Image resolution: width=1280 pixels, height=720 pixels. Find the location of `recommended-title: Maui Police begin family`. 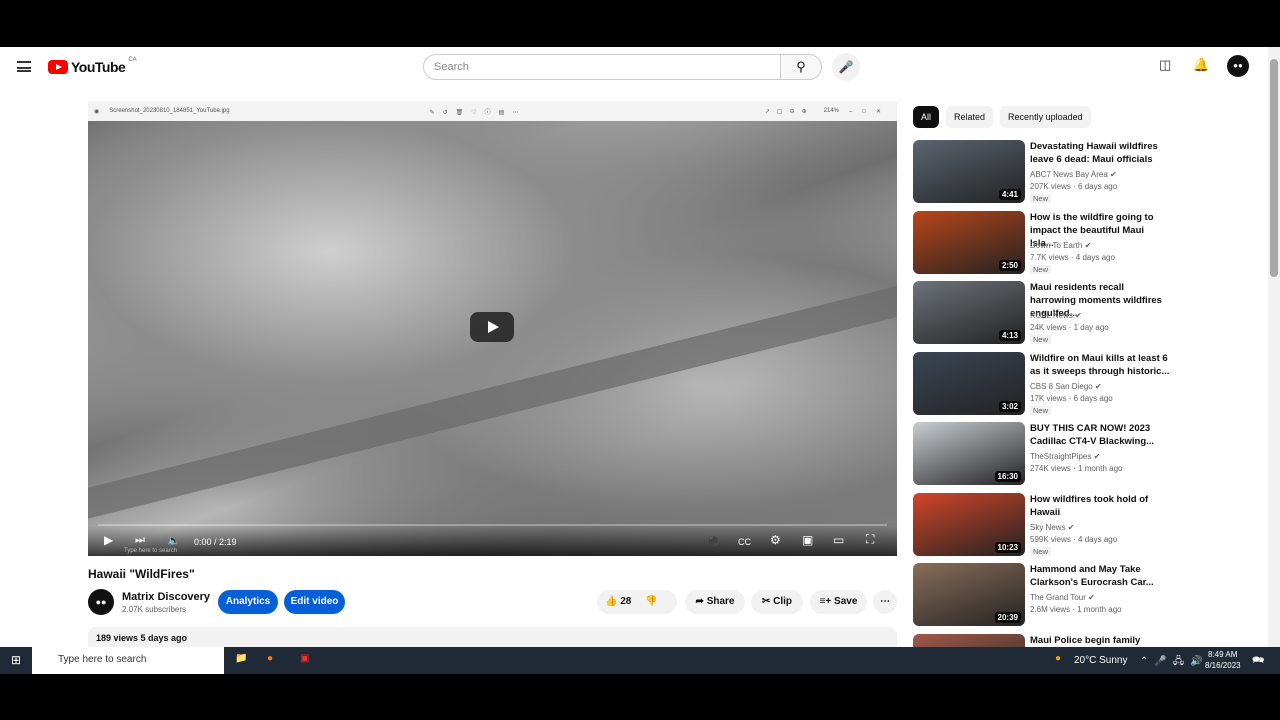

recommended-title: Maui Police begin family is located at coordinates (1100, 640).